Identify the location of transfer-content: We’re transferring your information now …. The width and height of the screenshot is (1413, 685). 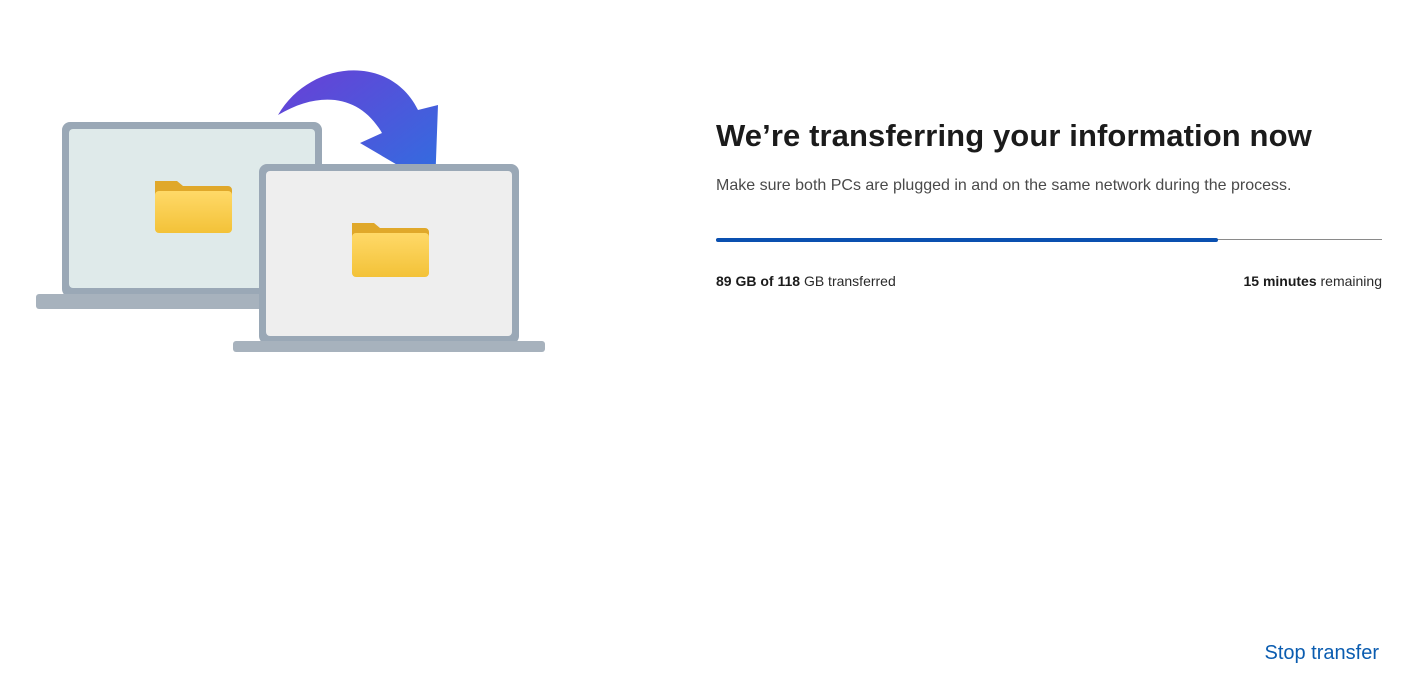
(1049, 202).